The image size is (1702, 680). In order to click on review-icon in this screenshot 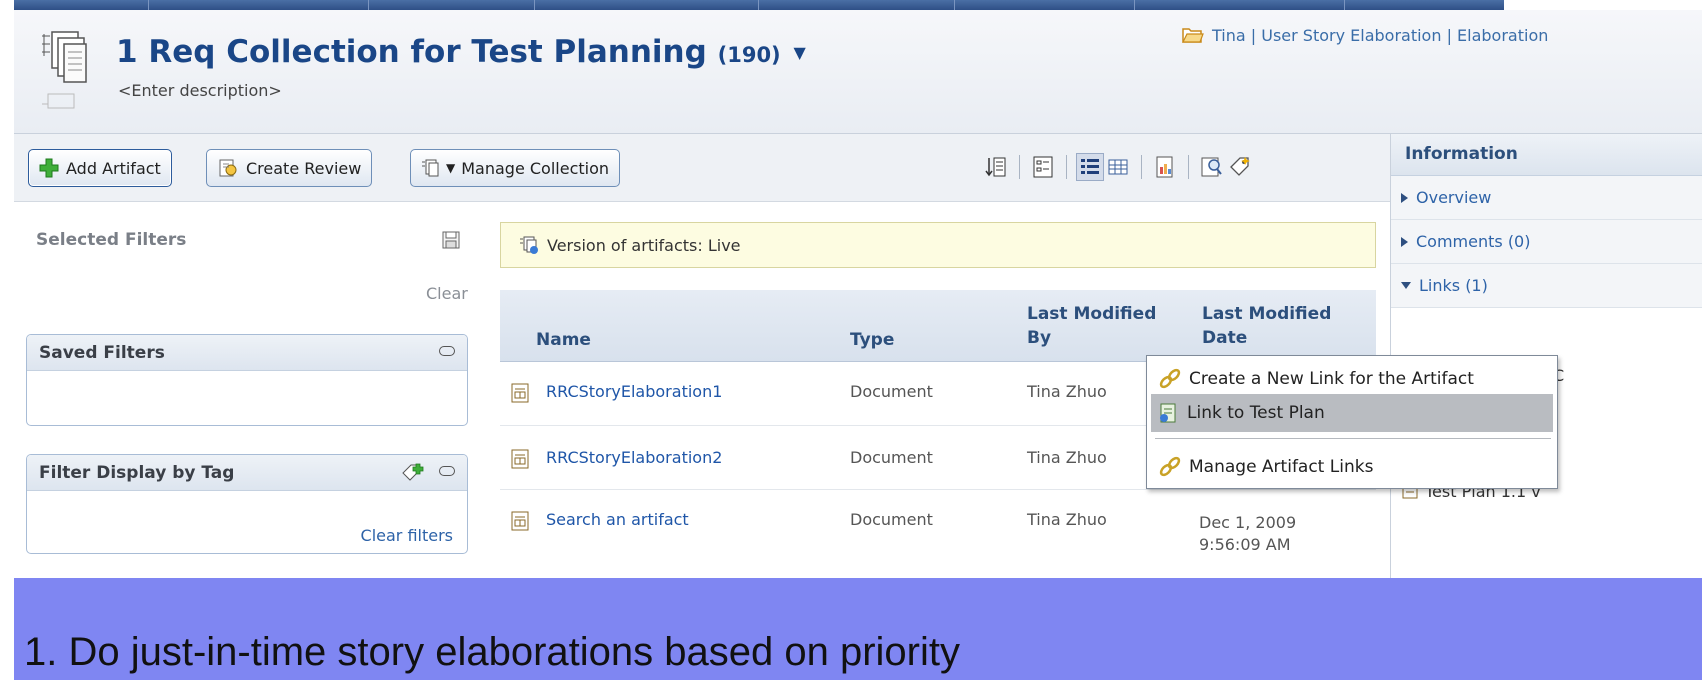, I will do `click(228, 168)`.